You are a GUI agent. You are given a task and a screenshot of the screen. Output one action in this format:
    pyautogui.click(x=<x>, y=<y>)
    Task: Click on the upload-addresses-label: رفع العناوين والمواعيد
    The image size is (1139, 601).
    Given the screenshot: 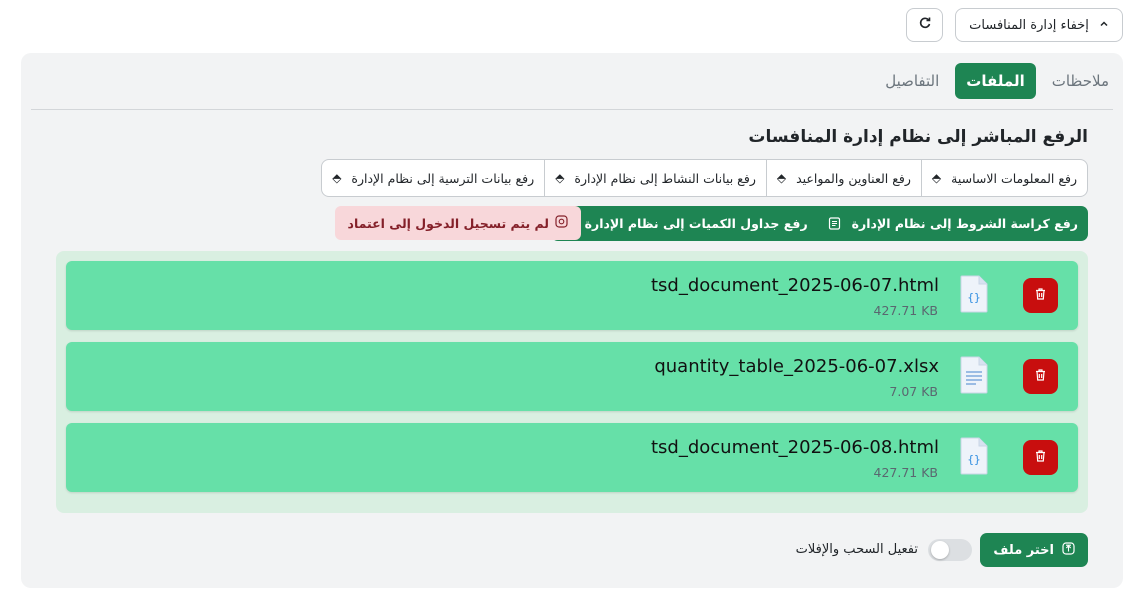 What is the action you would take?
    pyautogui.click(x=853, y=178)
    